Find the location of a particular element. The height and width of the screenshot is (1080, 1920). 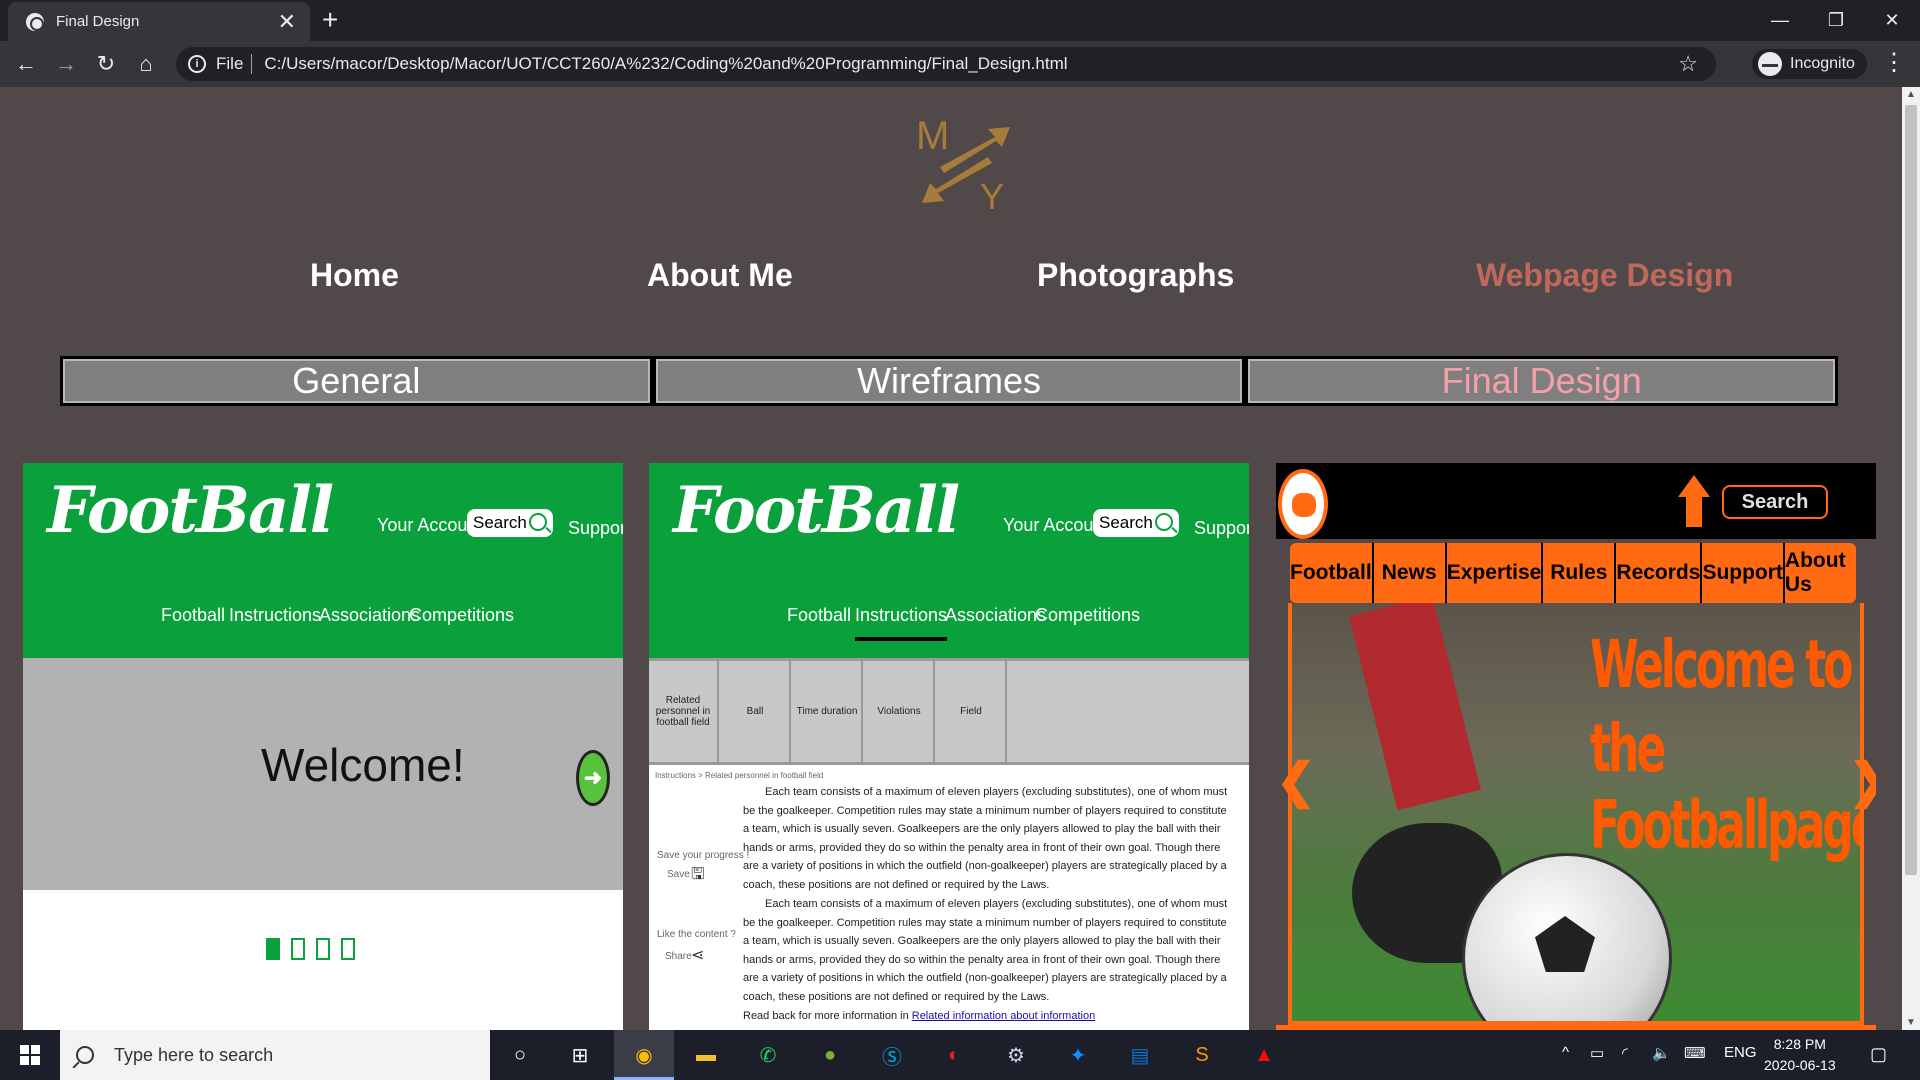

page-scrollbar: ▲ ▼ is located at coordinates (1911, 558).